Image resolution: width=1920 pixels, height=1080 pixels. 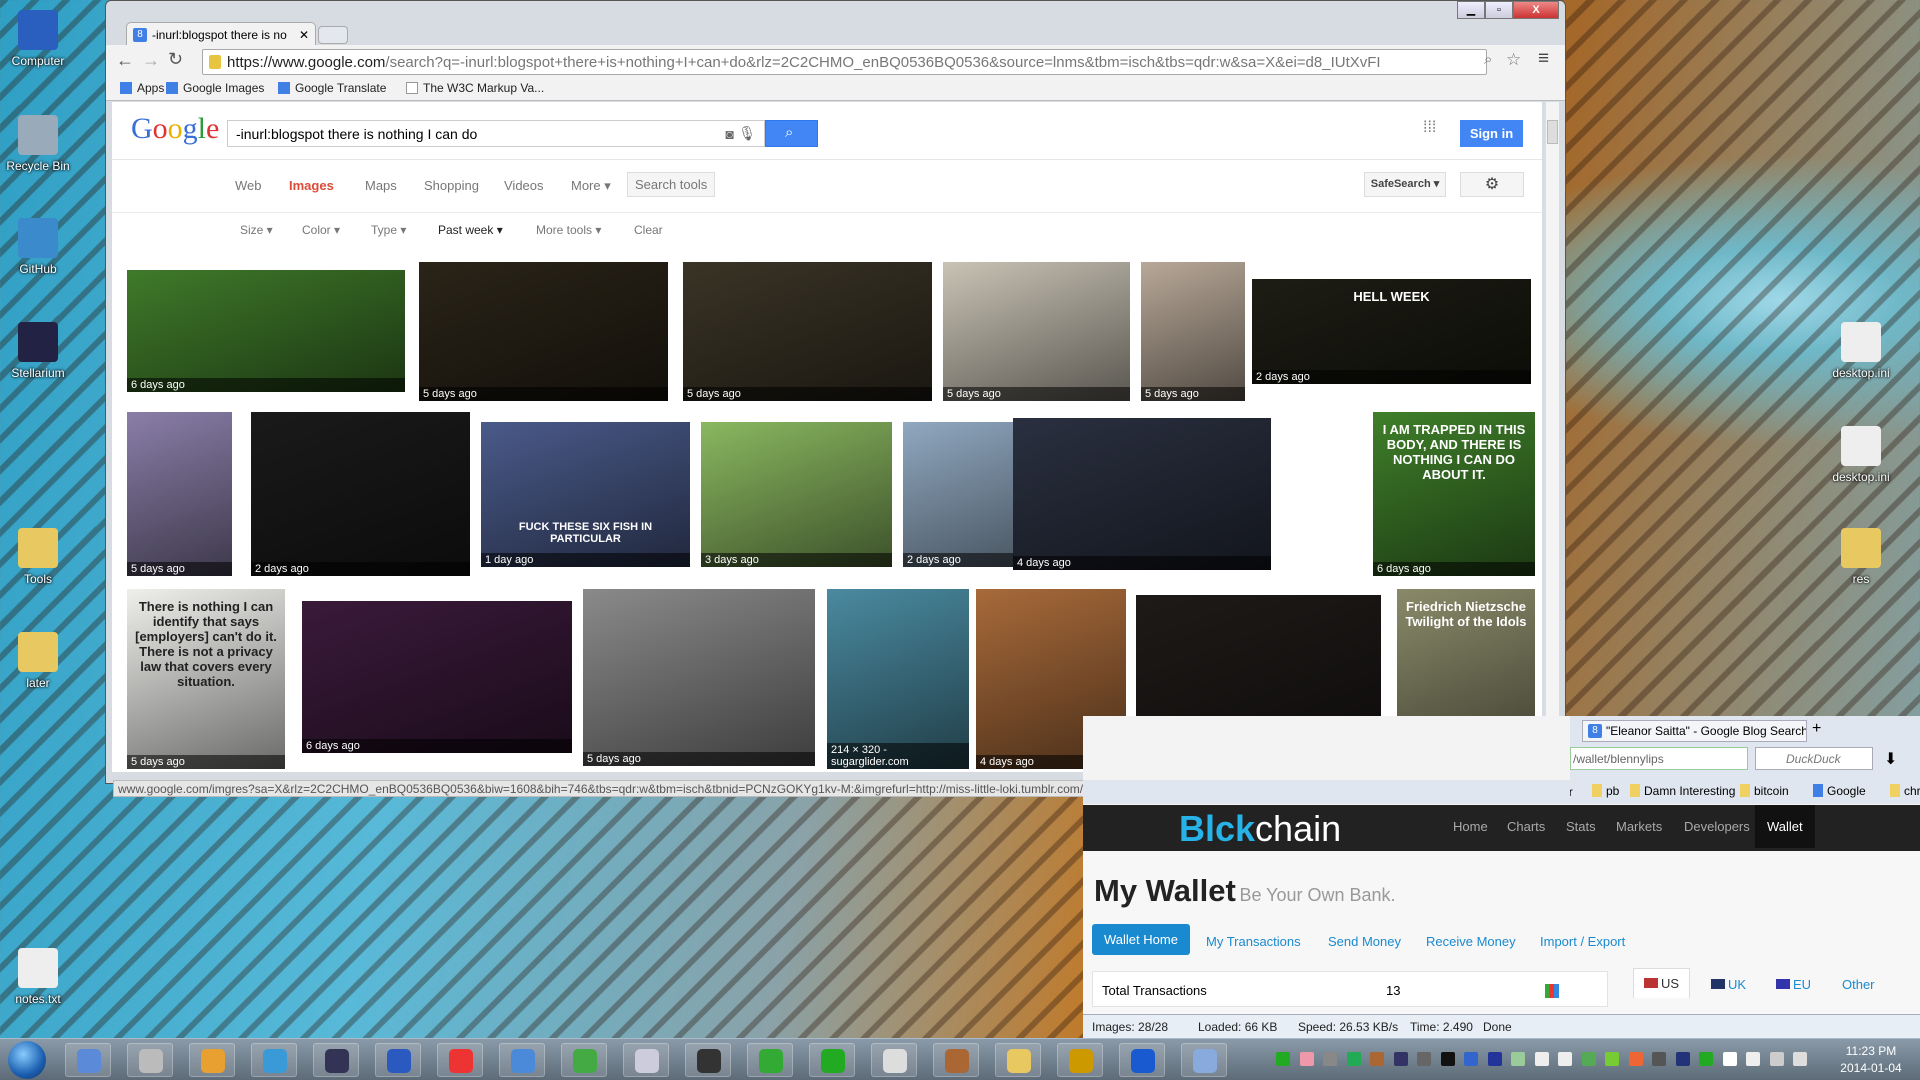 What do you see at coordinates (1582, 941) in the screenshot?
I see `tab-import-export: Import / Export` at bounding box center [1582, 941].